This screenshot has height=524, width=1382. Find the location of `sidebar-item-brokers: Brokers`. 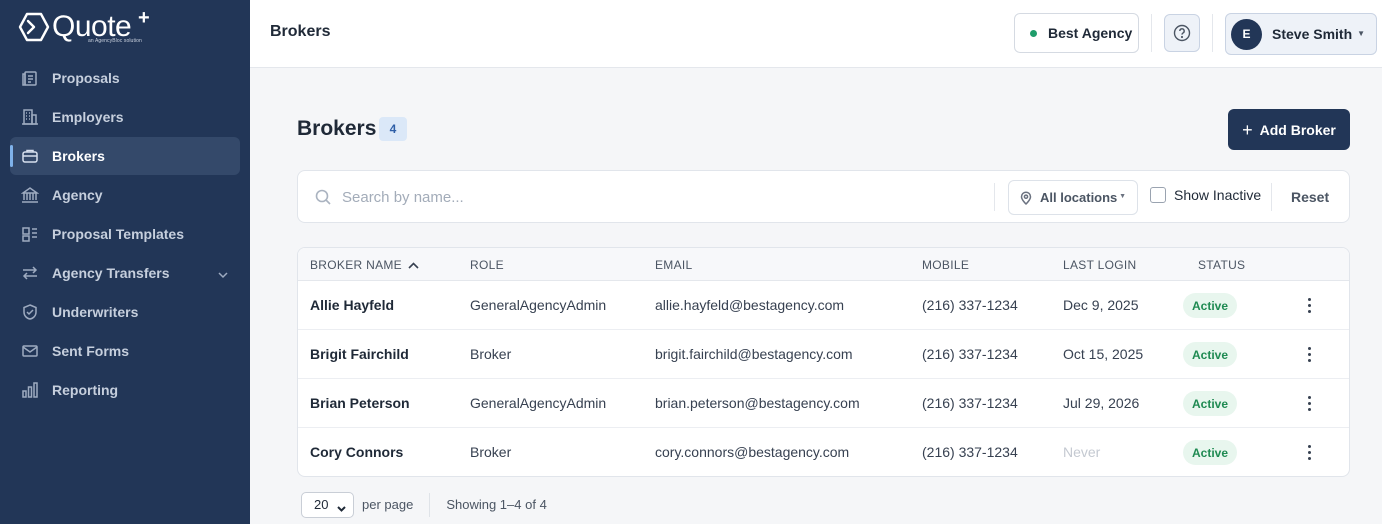

sidebar-item-brokers: Brokers is located at coordinates (125, 156).